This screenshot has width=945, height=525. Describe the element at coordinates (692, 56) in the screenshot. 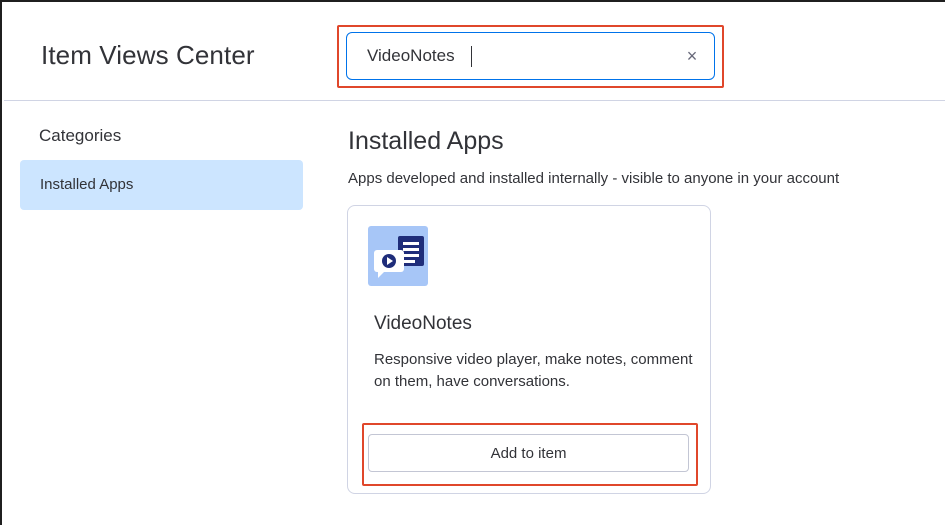

I see `clear-icon: ×` at that location.